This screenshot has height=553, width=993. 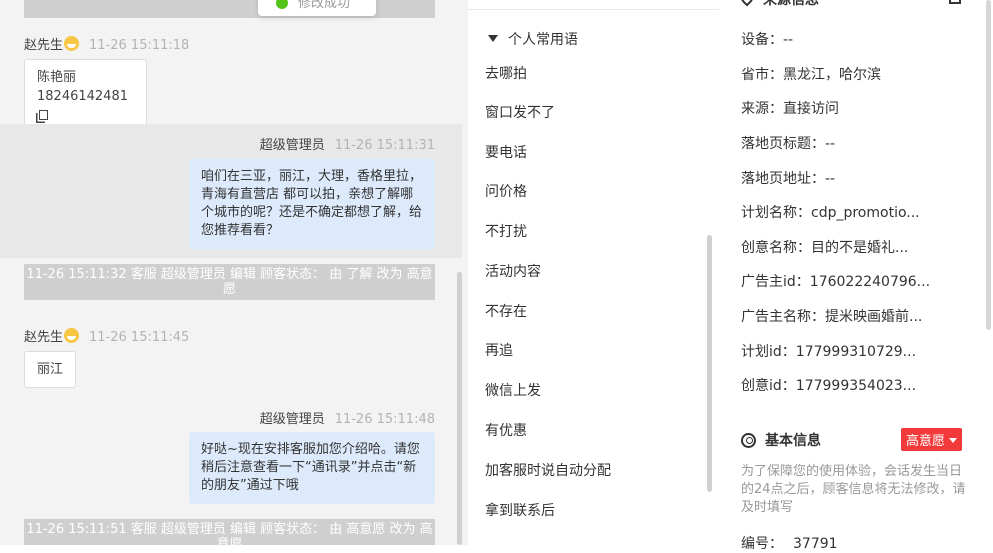 What do you see at coordinates (955, 2) in the screenshot?
I see `edit-icon` at bounding box center [955, 2].